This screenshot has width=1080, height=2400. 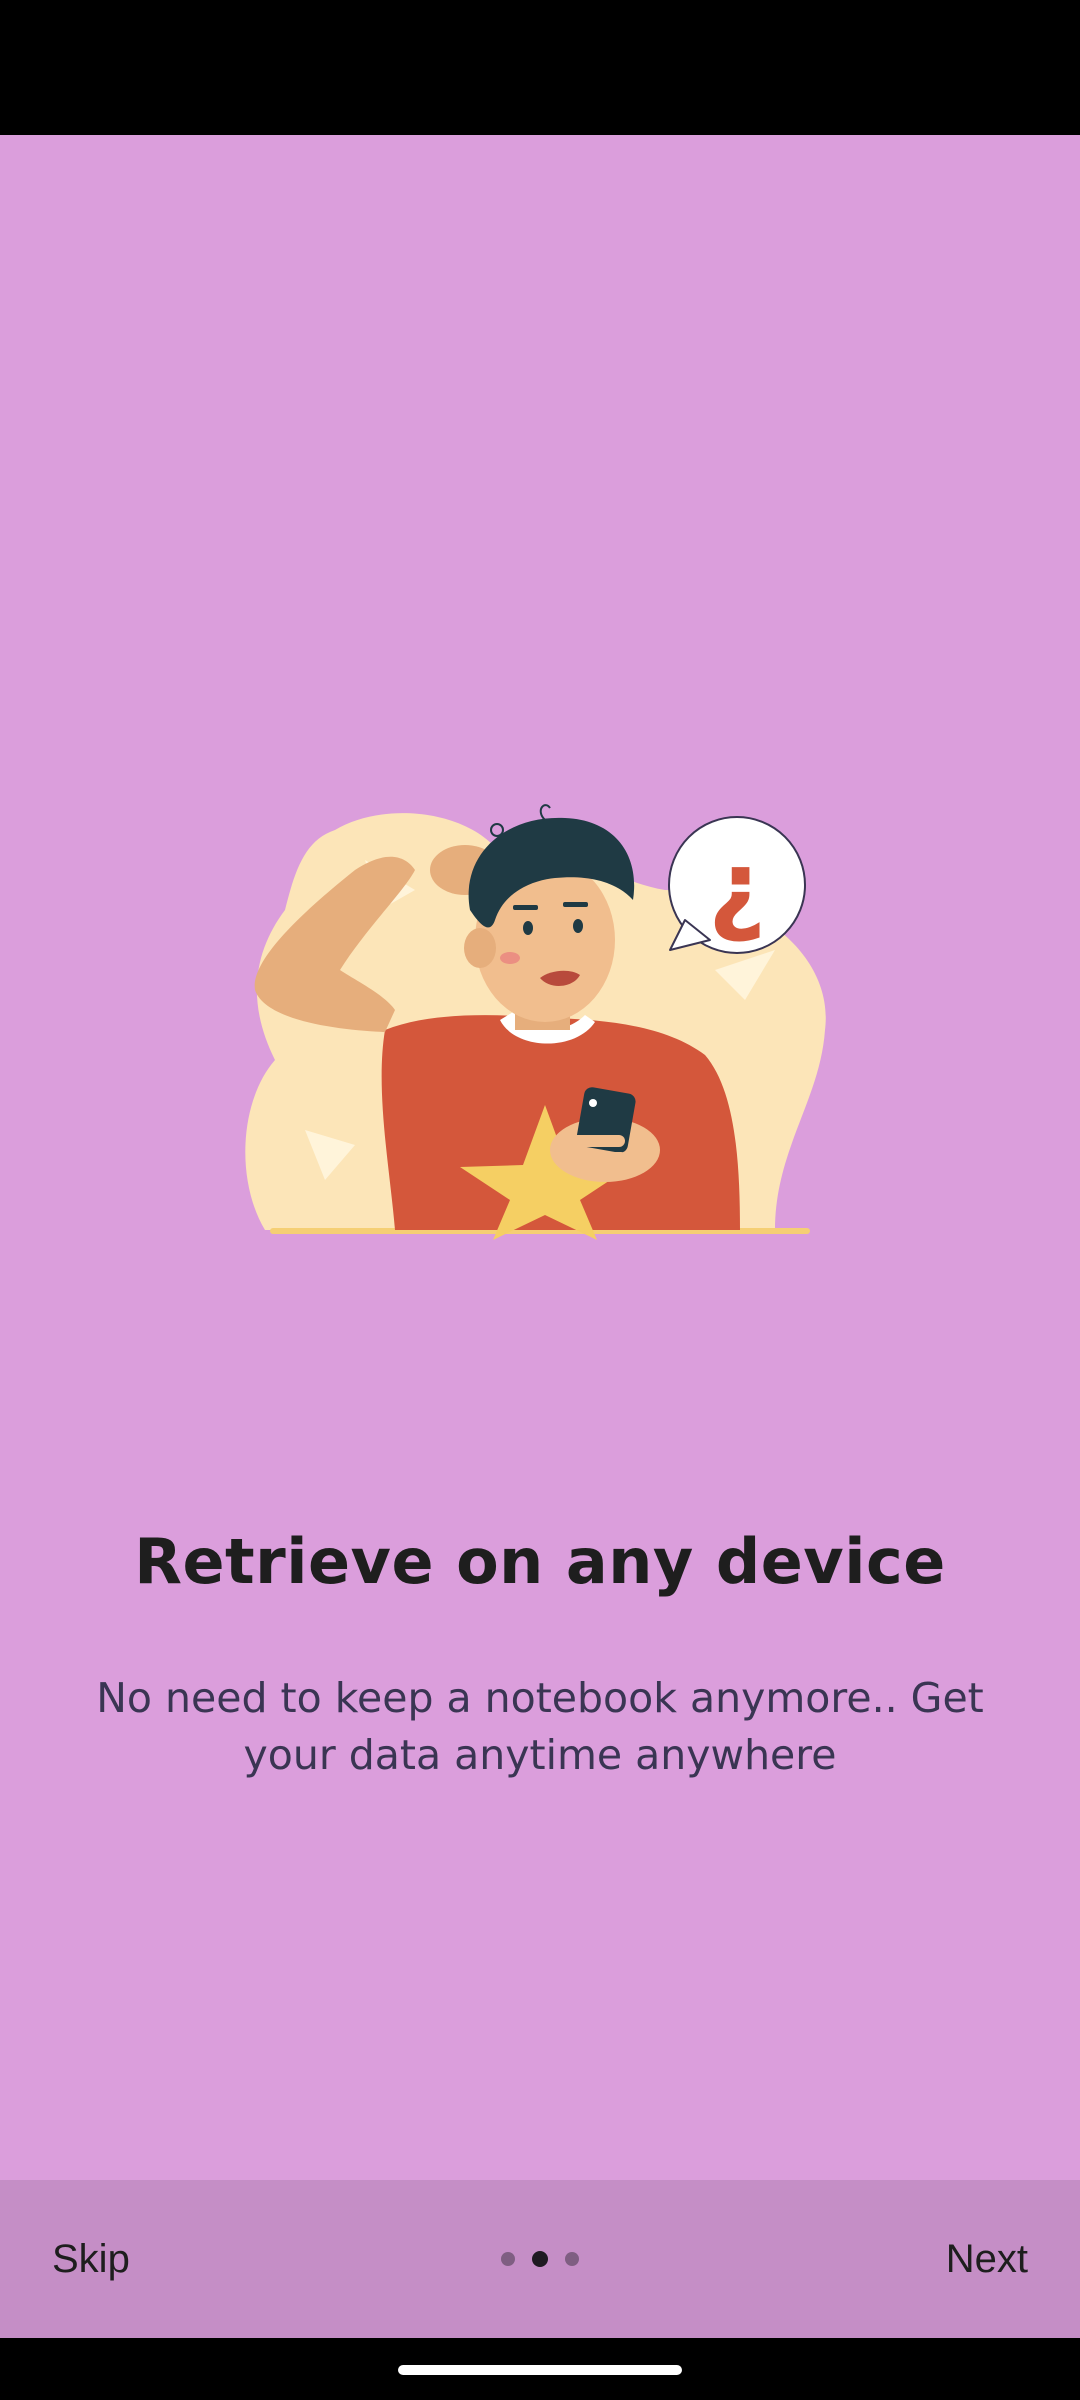 What do you see at coordinates (535, 1022) in the screenshot?
I see `confused-man-with-phone-illustration: ¿` at bounding box center [535, 1022].